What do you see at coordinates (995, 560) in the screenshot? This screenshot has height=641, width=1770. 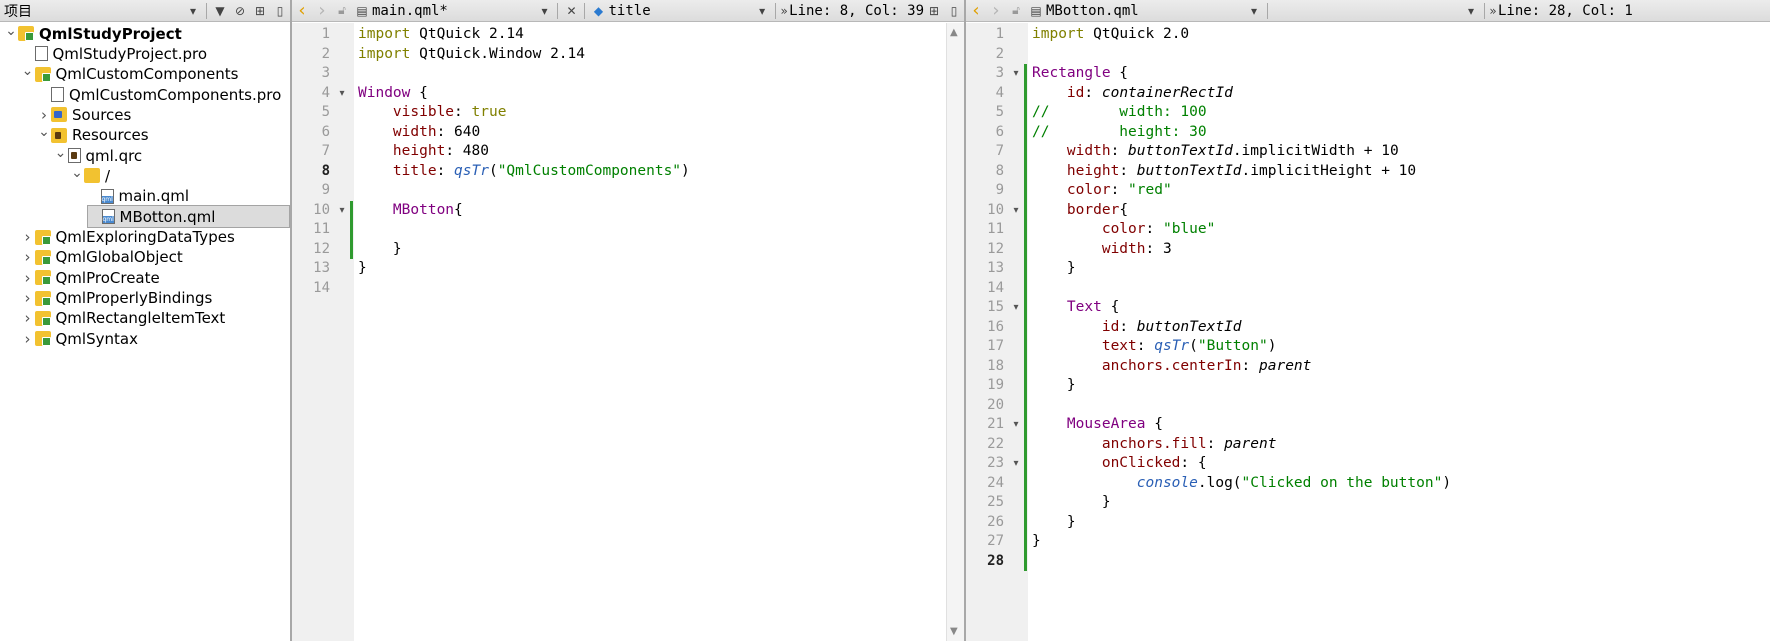 I see `line-number: 28` at bounding box center [995, 560].